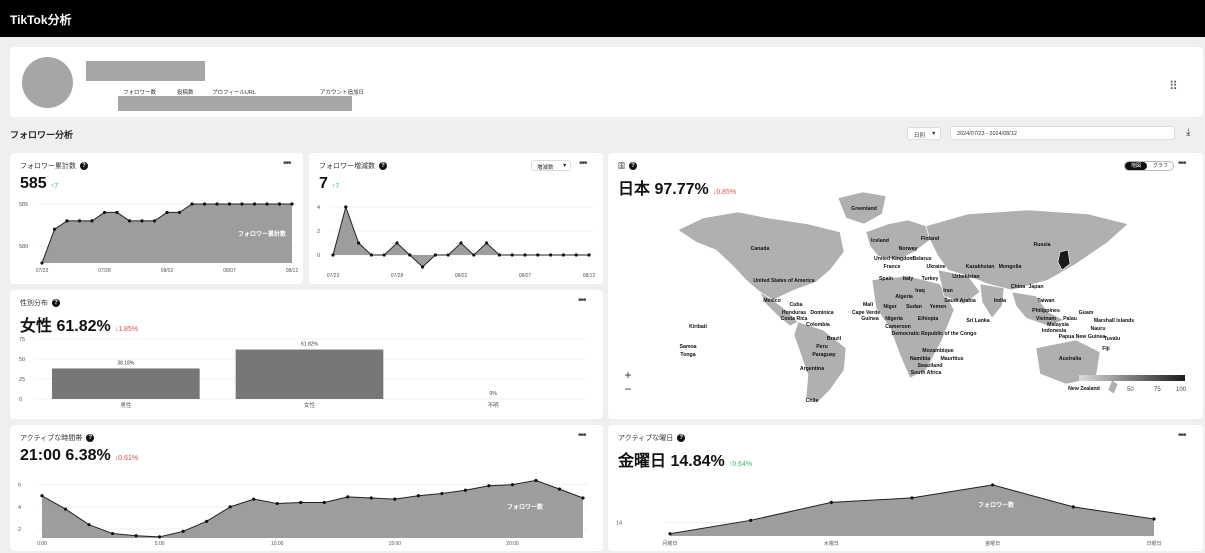  Describe the element at coordinates (812, 401) in the screenshot. I see `map-country-label: Chile` at that location.